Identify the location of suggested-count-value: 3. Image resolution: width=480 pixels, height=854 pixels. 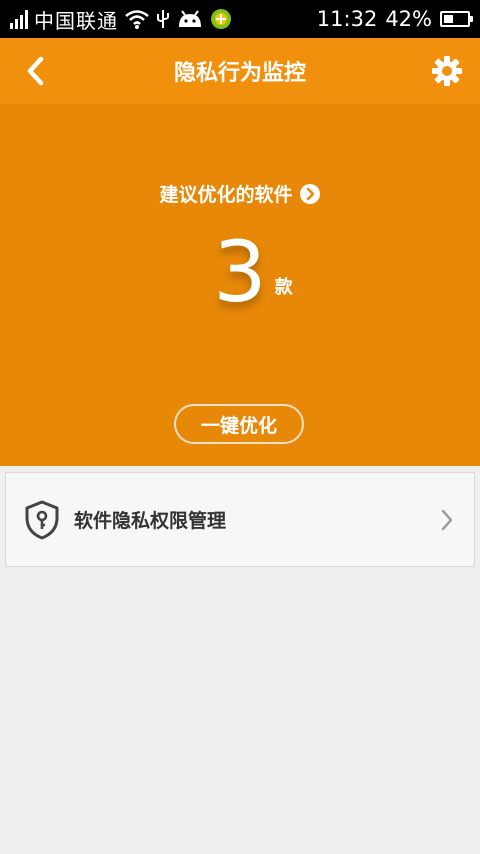
(240, 272).